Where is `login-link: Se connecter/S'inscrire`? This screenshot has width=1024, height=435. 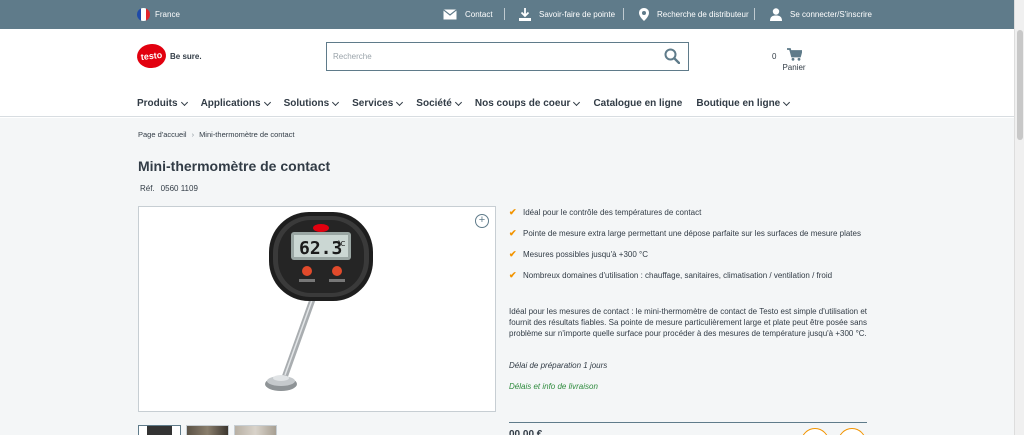 login-link: Se connecter/S'inscrire is located at coordinates (821, 14).